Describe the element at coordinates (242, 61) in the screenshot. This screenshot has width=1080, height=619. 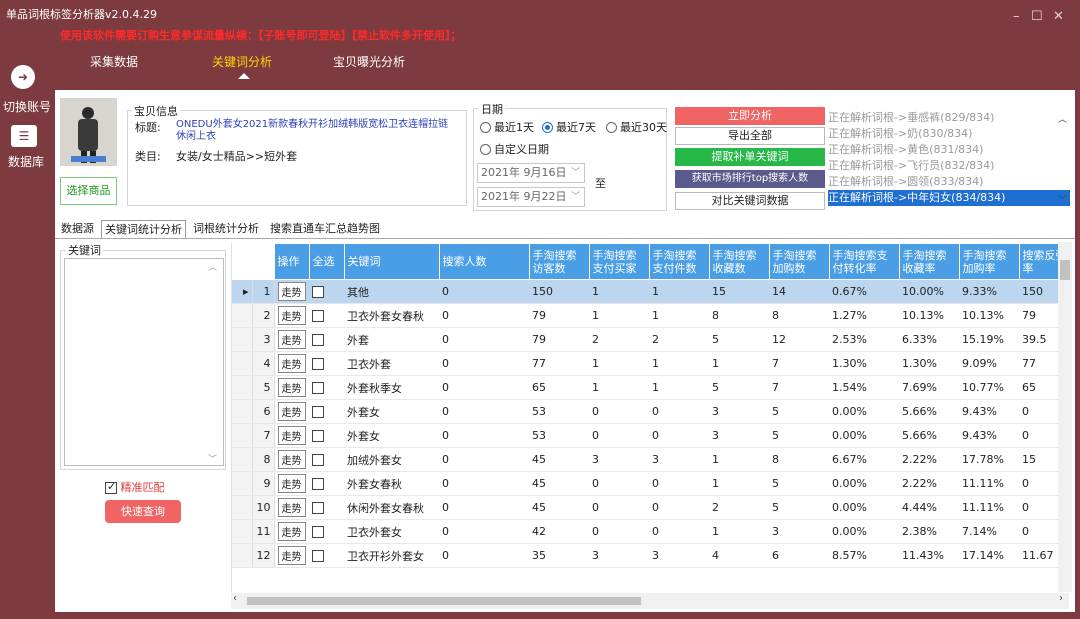
I see `nav-keyword-analysis: 关键词分析` at that location.